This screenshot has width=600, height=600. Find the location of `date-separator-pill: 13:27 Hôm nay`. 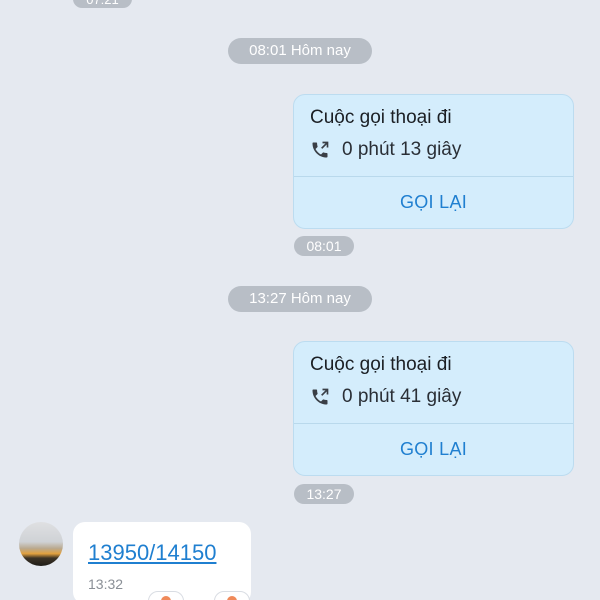

date-separator-pill: 13:27 Hôm nay is located at coordinates (300, 299).